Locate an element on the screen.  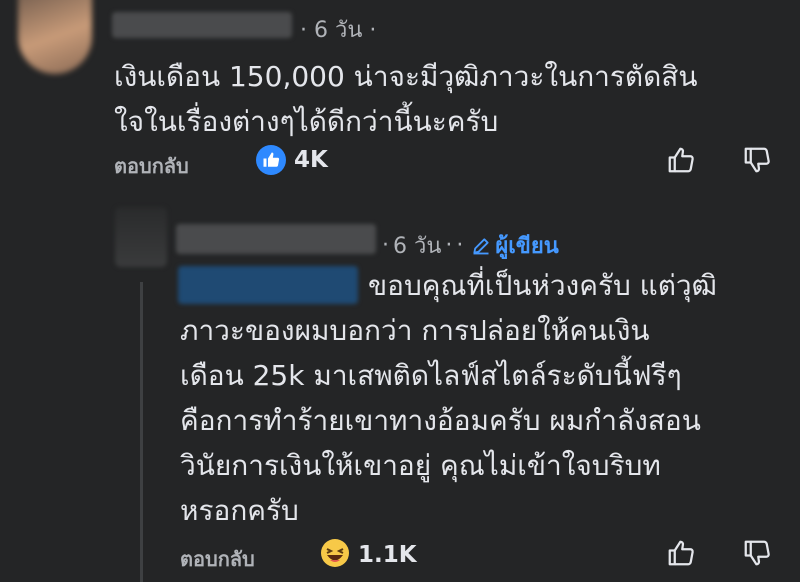
author-badge-label: ผู้เขียน is located at coordinates (527, 246).